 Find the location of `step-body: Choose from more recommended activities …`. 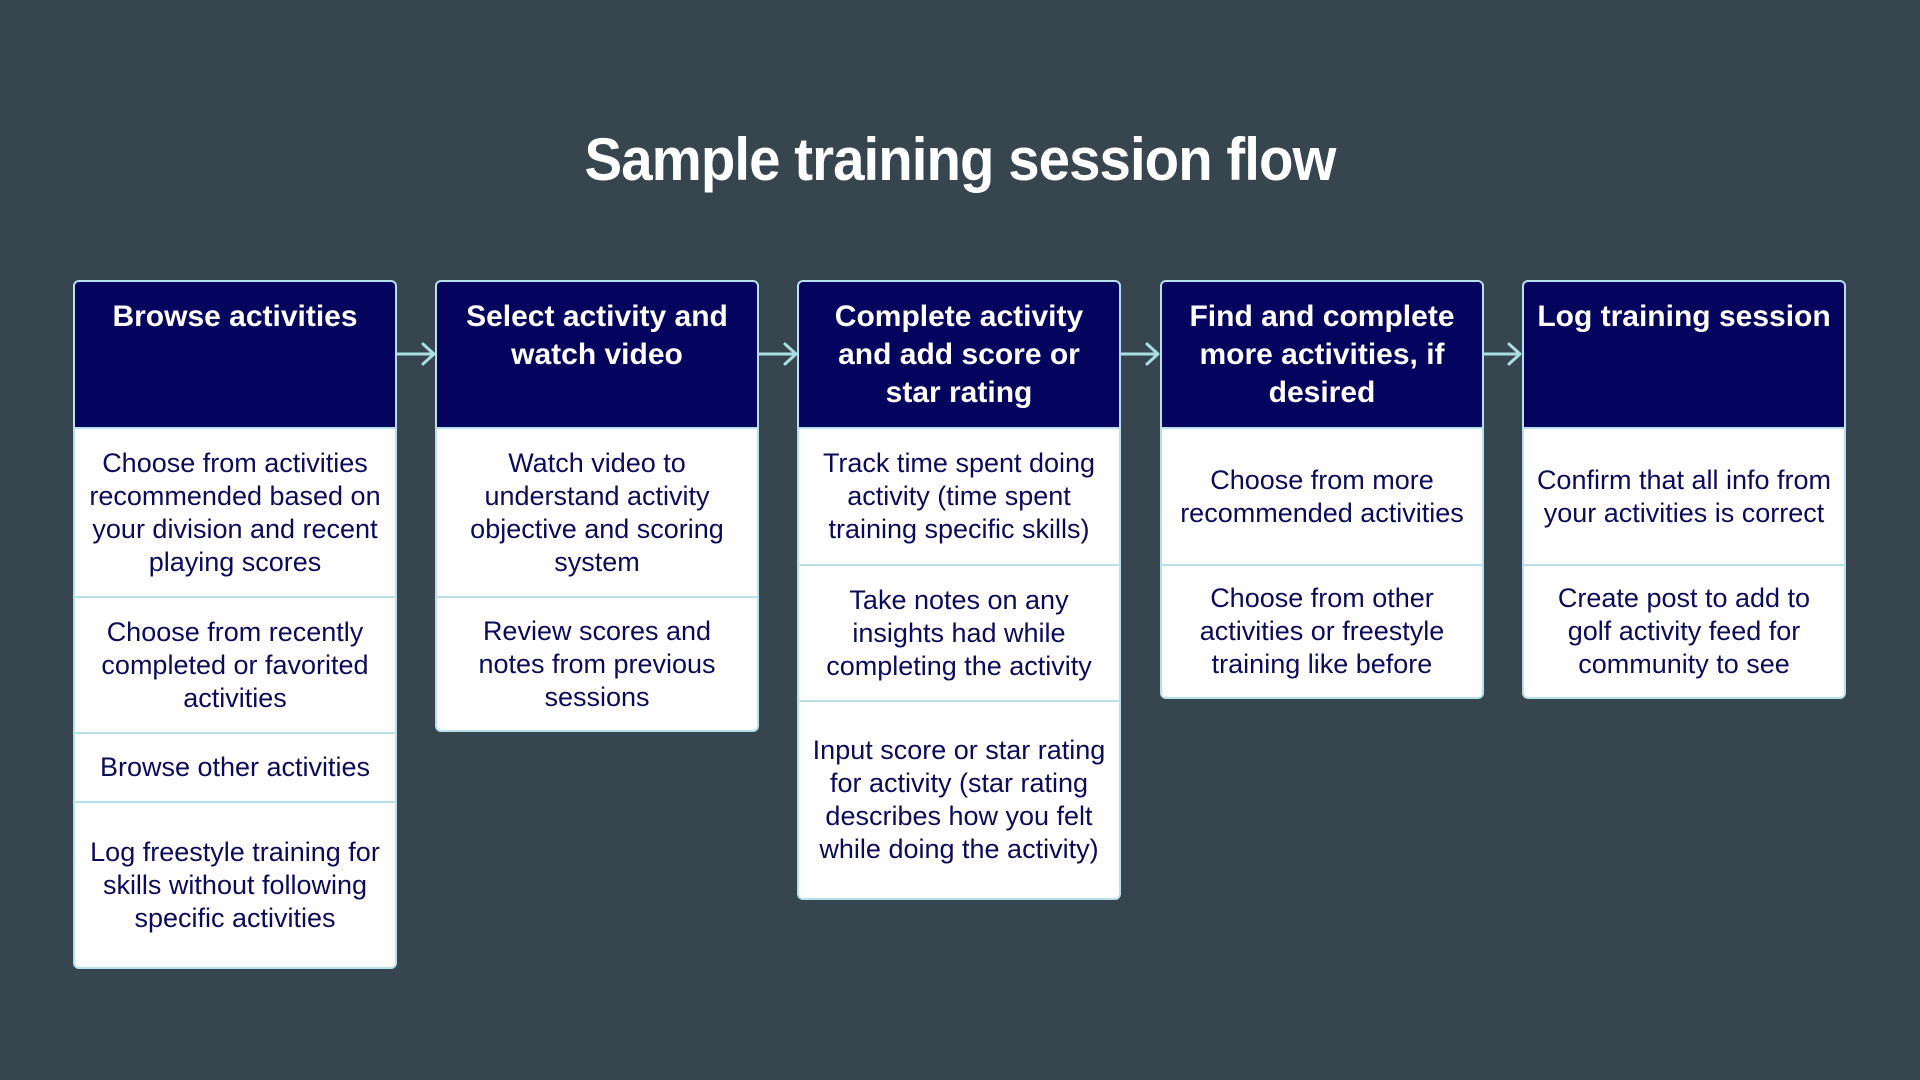

step-body: Choose from more recommended activities … is located at coordinates (1322, 563).